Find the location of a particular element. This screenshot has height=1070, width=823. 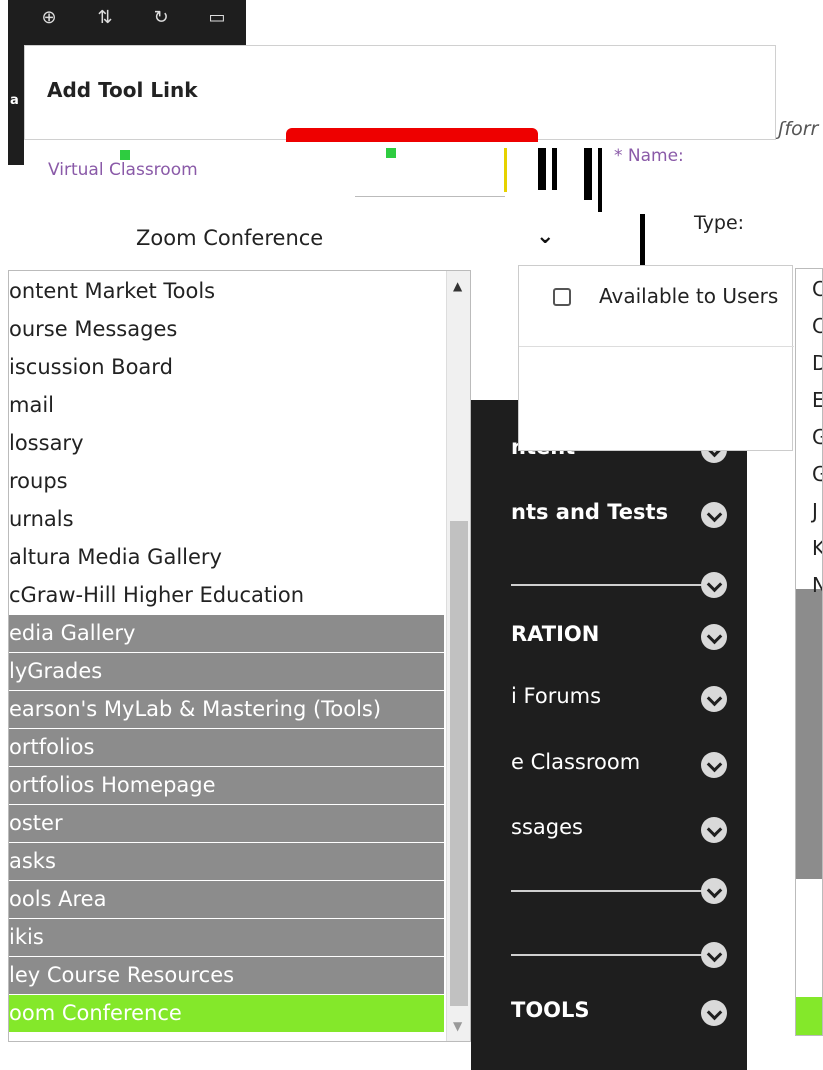

dropdown-option: ortfolios is located at coordinates (226, 747).